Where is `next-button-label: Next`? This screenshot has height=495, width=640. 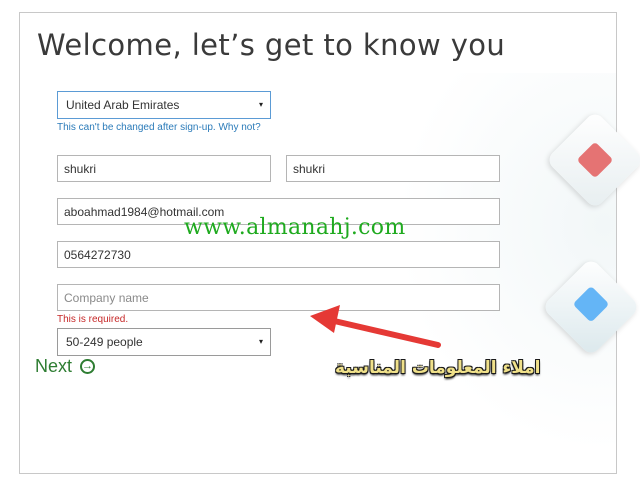
next-button-label: Next is located at coordinates (54, 366).